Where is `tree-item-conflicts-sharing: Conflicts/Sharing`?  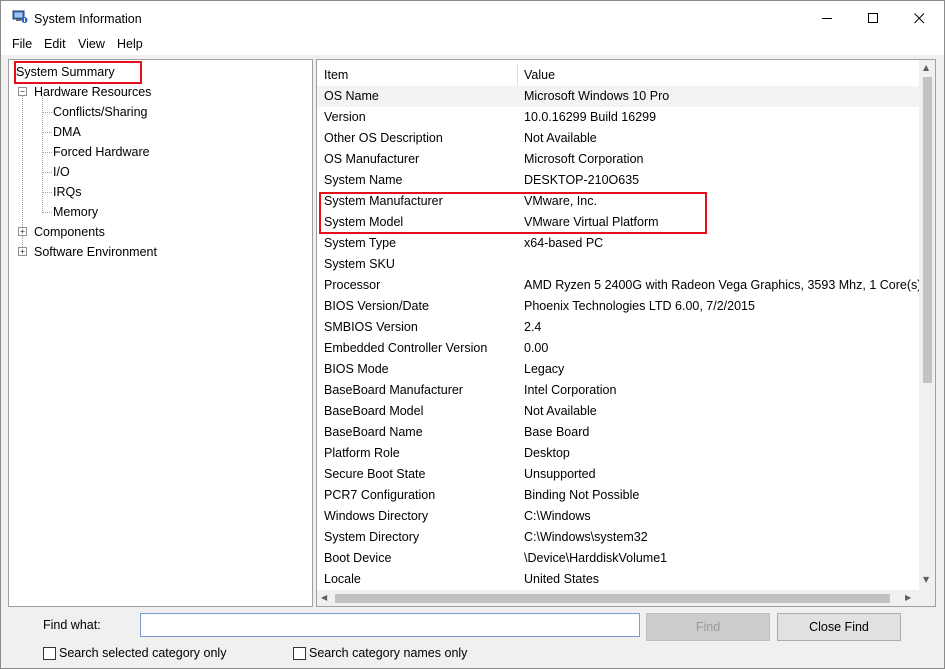
tree-item-conflicts-sharing: Conflicts/Sharing is located at coordinates (100, 112).